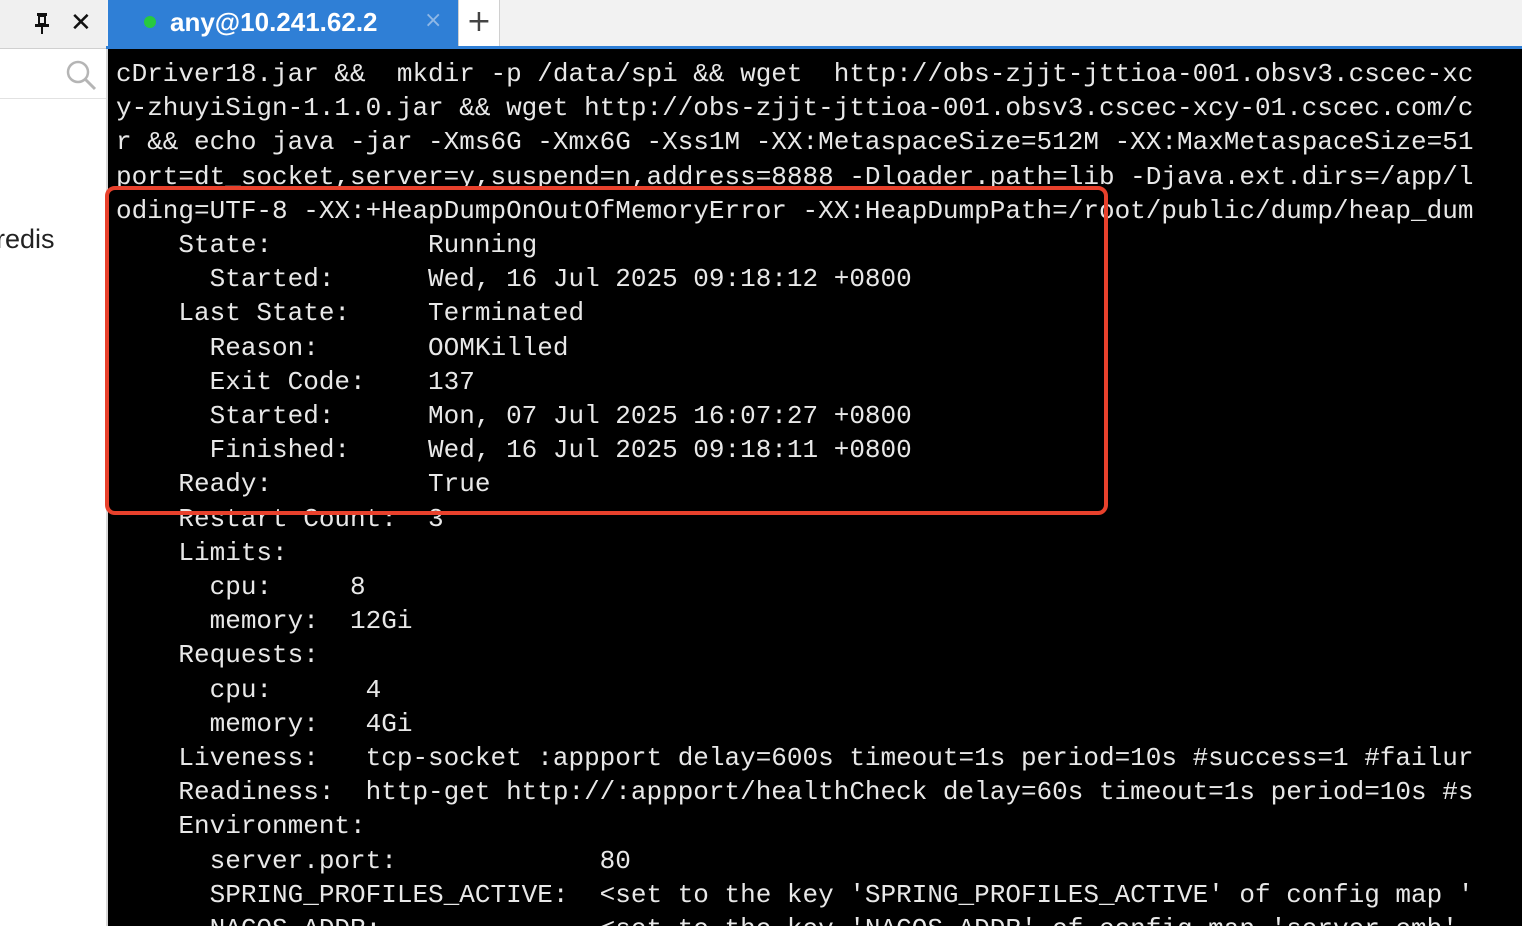  What do you see at coordinates (264, 621) in the screenshot?
I see `terminal-line: memory: 12Gi` at bounding box center [264, 621].